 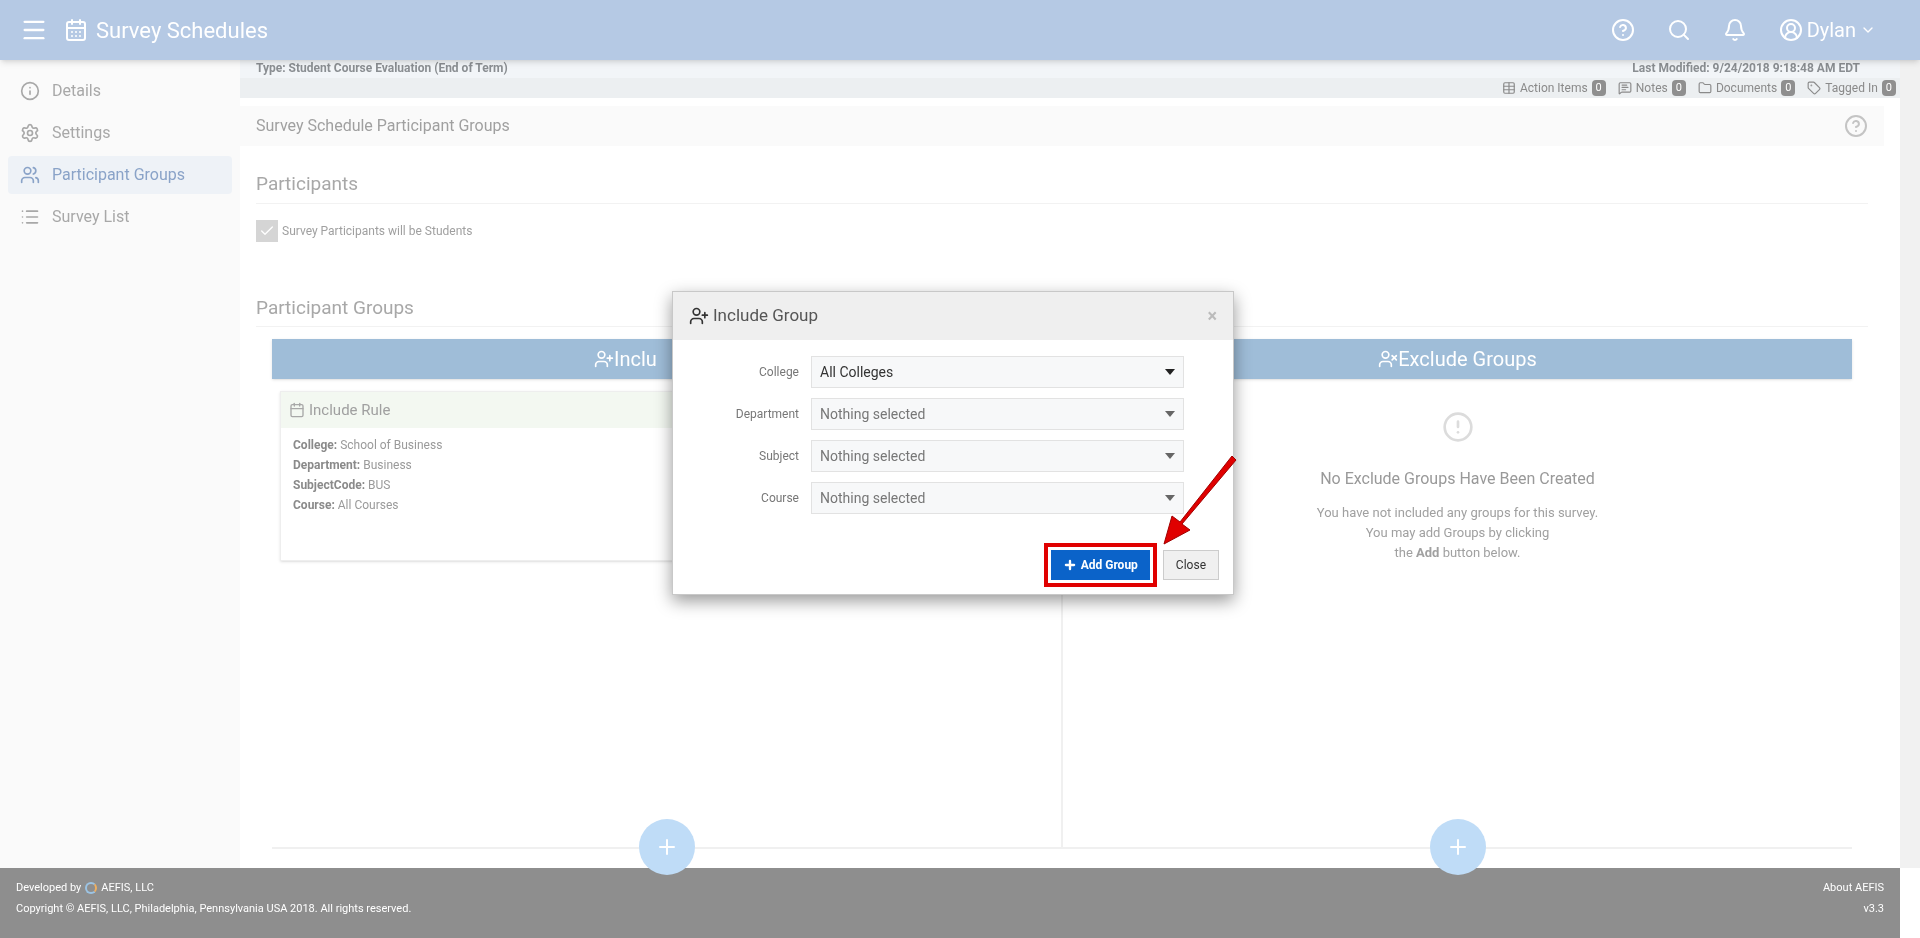 What do you see at coordinates (120, 217) in the screenshot?
I see `sidebar-item: Survey List` at bounding box center [120, 217].